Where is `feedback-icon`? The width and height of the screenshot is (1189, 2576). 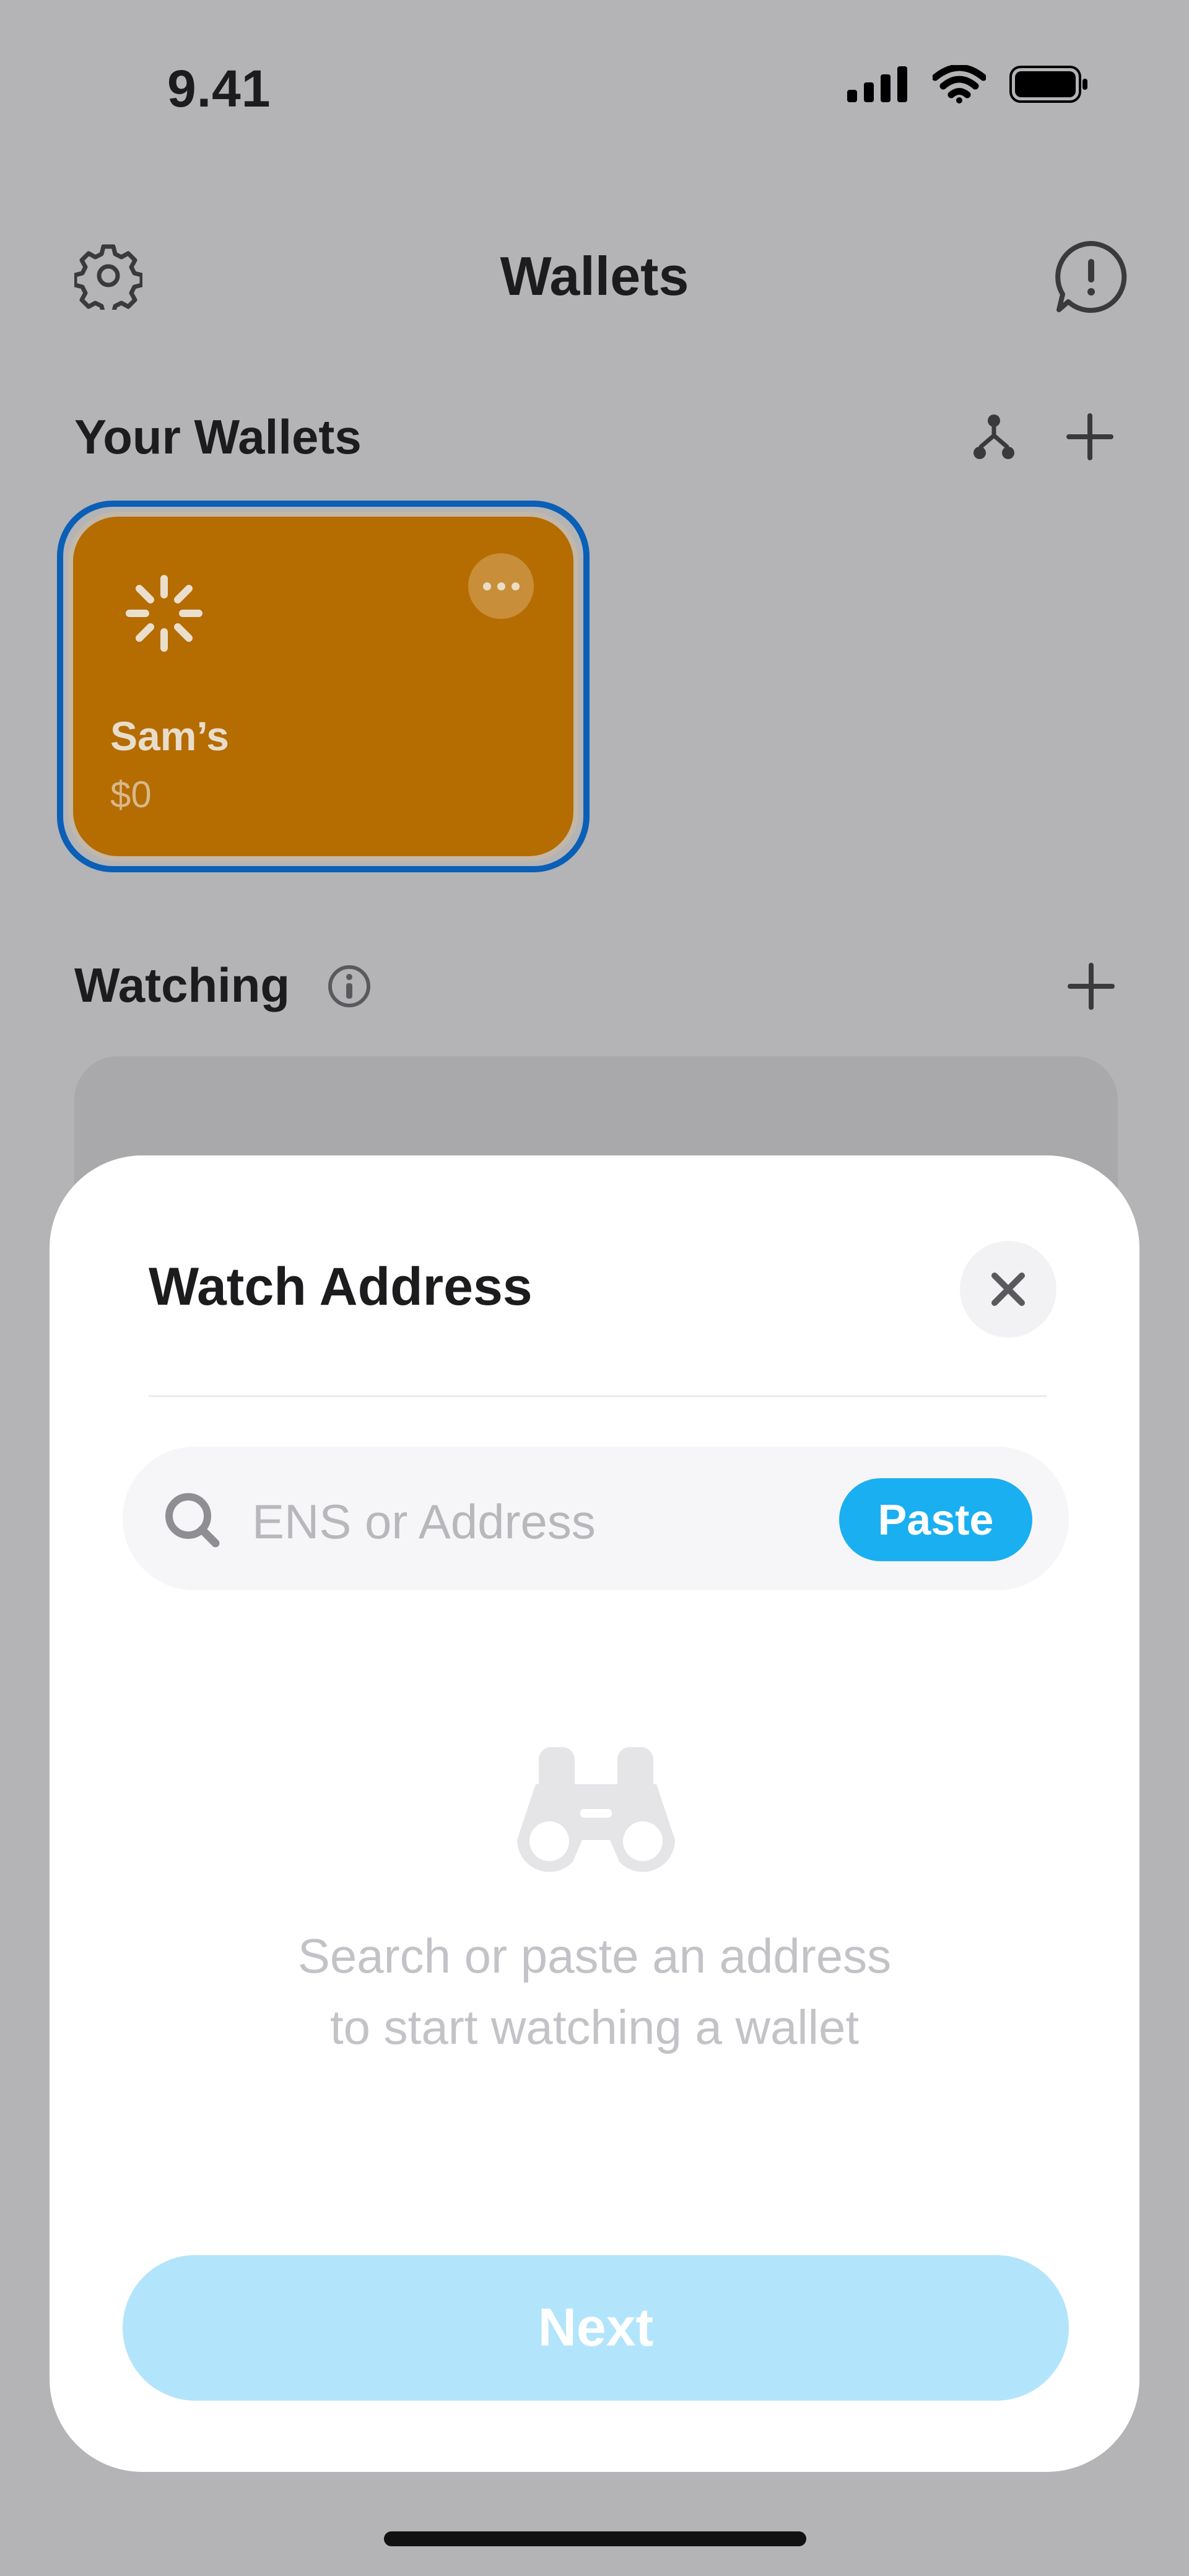
feedback-icon is located at coordinates (1091, 277).